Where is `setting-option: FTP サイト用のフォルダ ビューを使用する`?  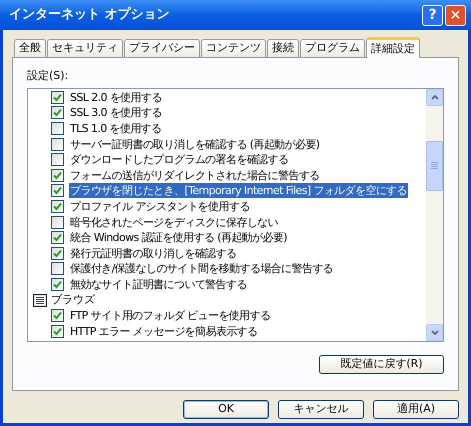 setting-option: FTP サイト用のフォルダ ビューを使用する is located at coordinates (170, 316).